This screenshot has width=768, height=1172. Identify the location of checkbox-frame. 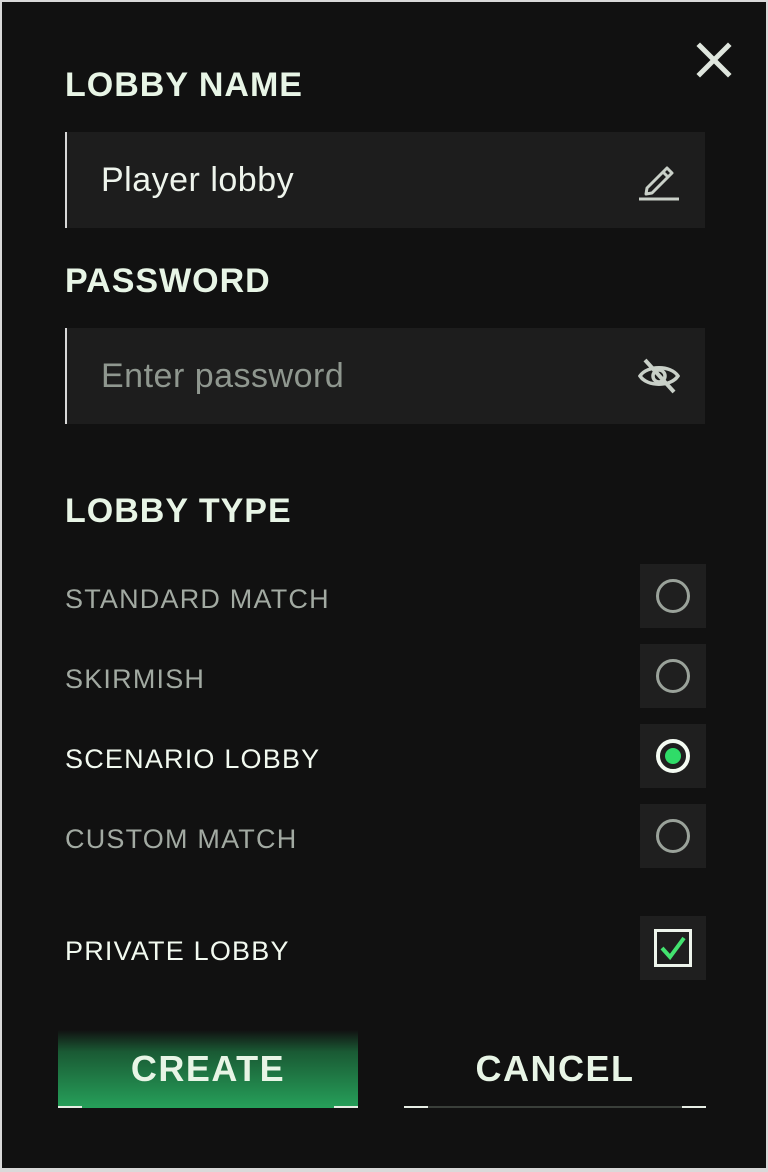
(673, 948).